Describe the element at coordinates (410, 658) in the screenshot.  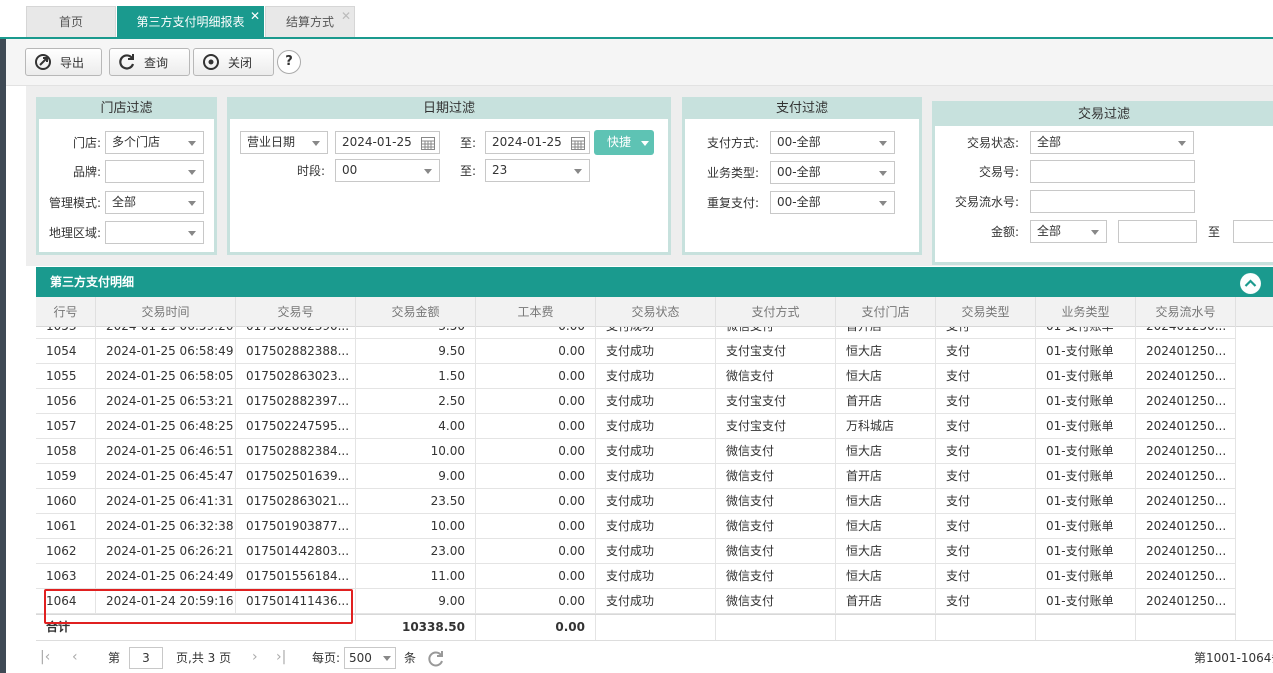
I see `per-page-unit: 条` at that location.